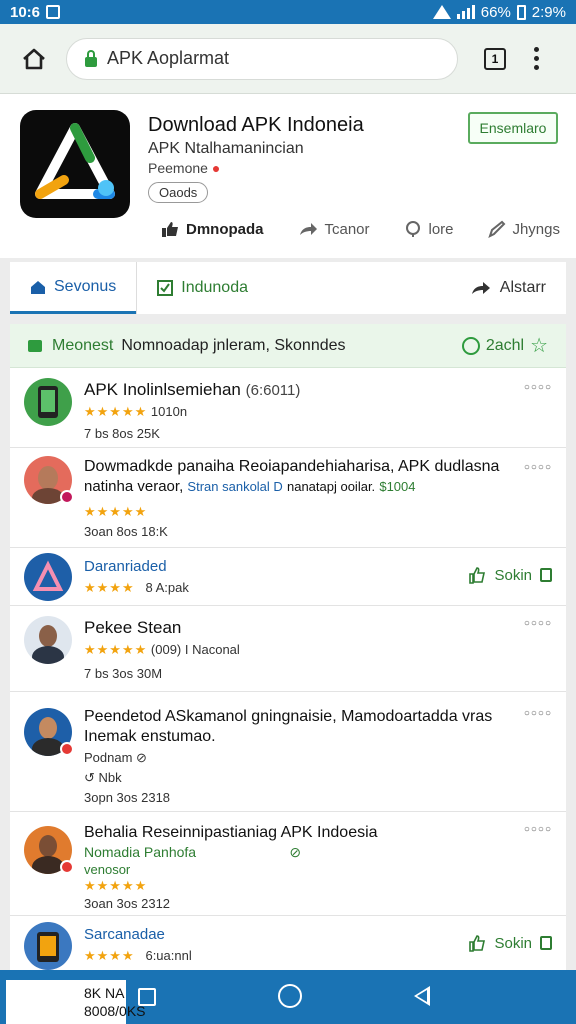  What do you see at coordinates (536, 58) in the screenshot?
I see `overflow-menu-button` at bounding box center [536, 58].